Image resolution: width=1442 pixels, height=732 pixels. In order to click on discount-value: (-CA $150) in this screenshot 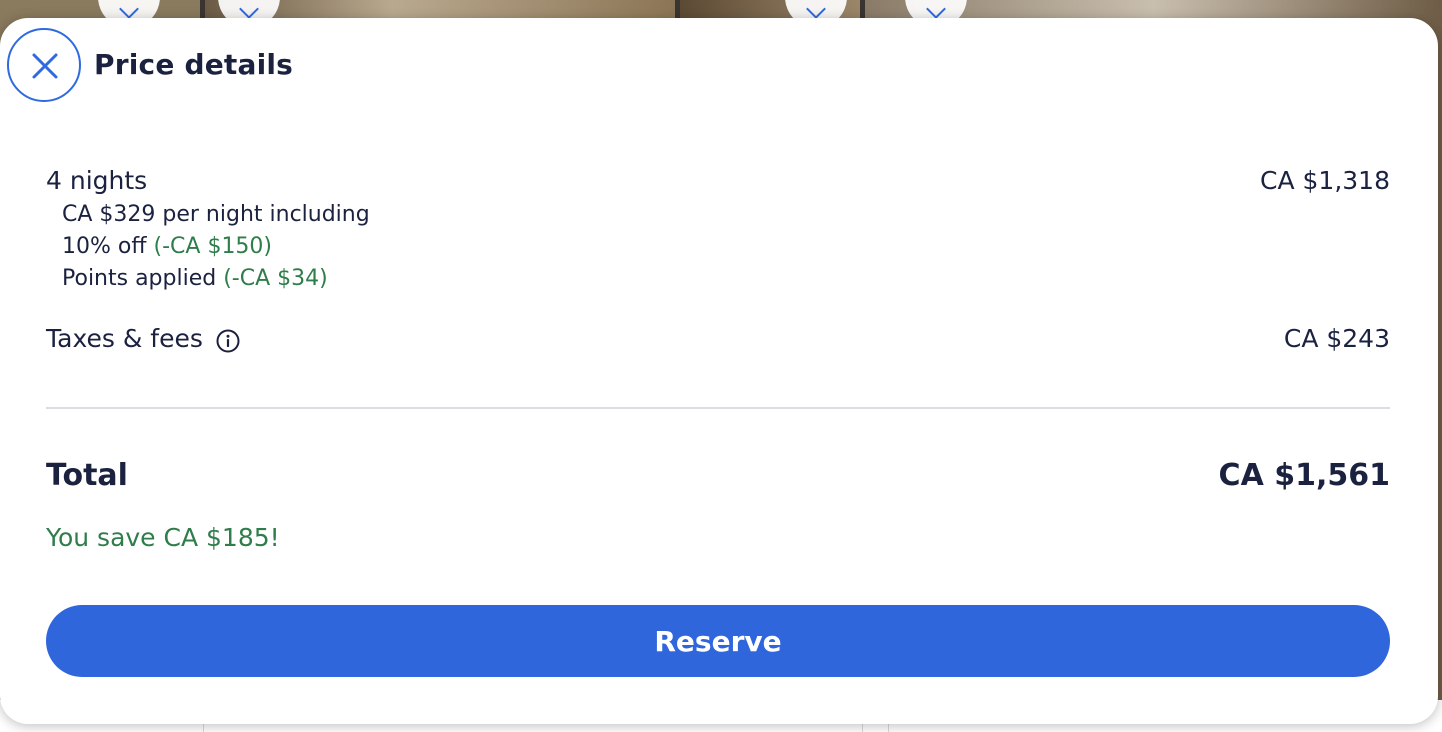, I will do `click(213, 246)`.